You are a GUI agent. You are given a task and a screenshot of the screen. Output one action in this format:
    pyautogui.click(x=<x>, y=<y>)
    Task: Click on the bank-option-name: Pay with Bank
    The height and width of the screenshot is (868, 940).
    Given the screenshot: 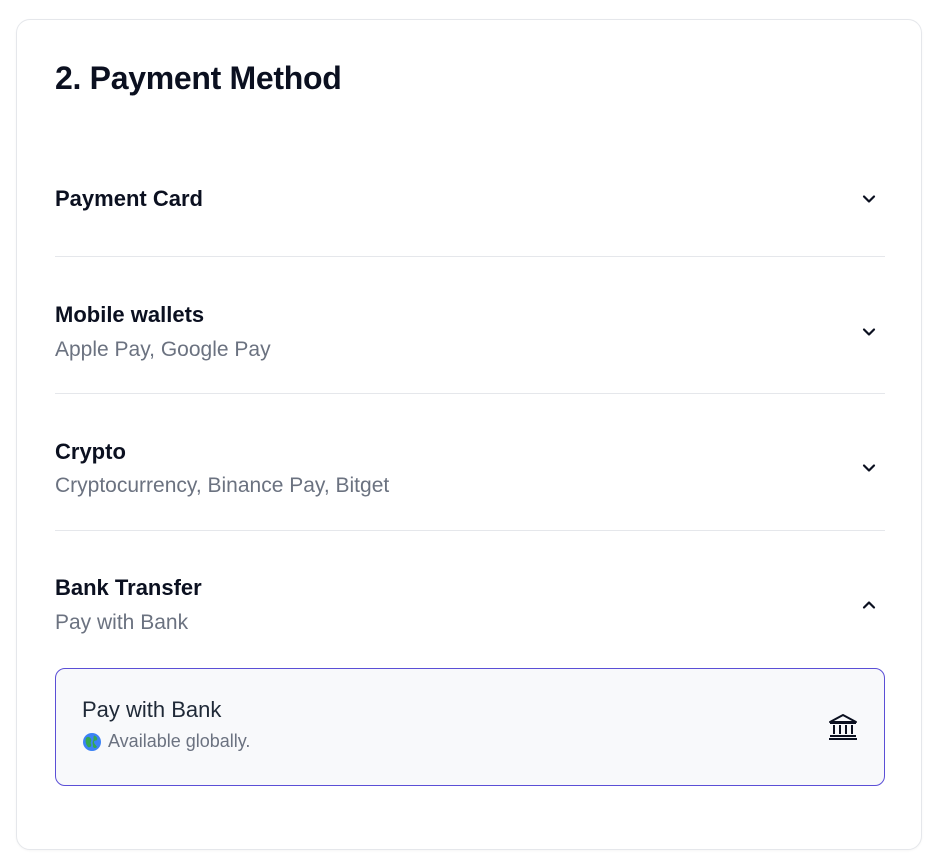 What is the action you would take?
    pyautogui.click(x=152, y=709)
    